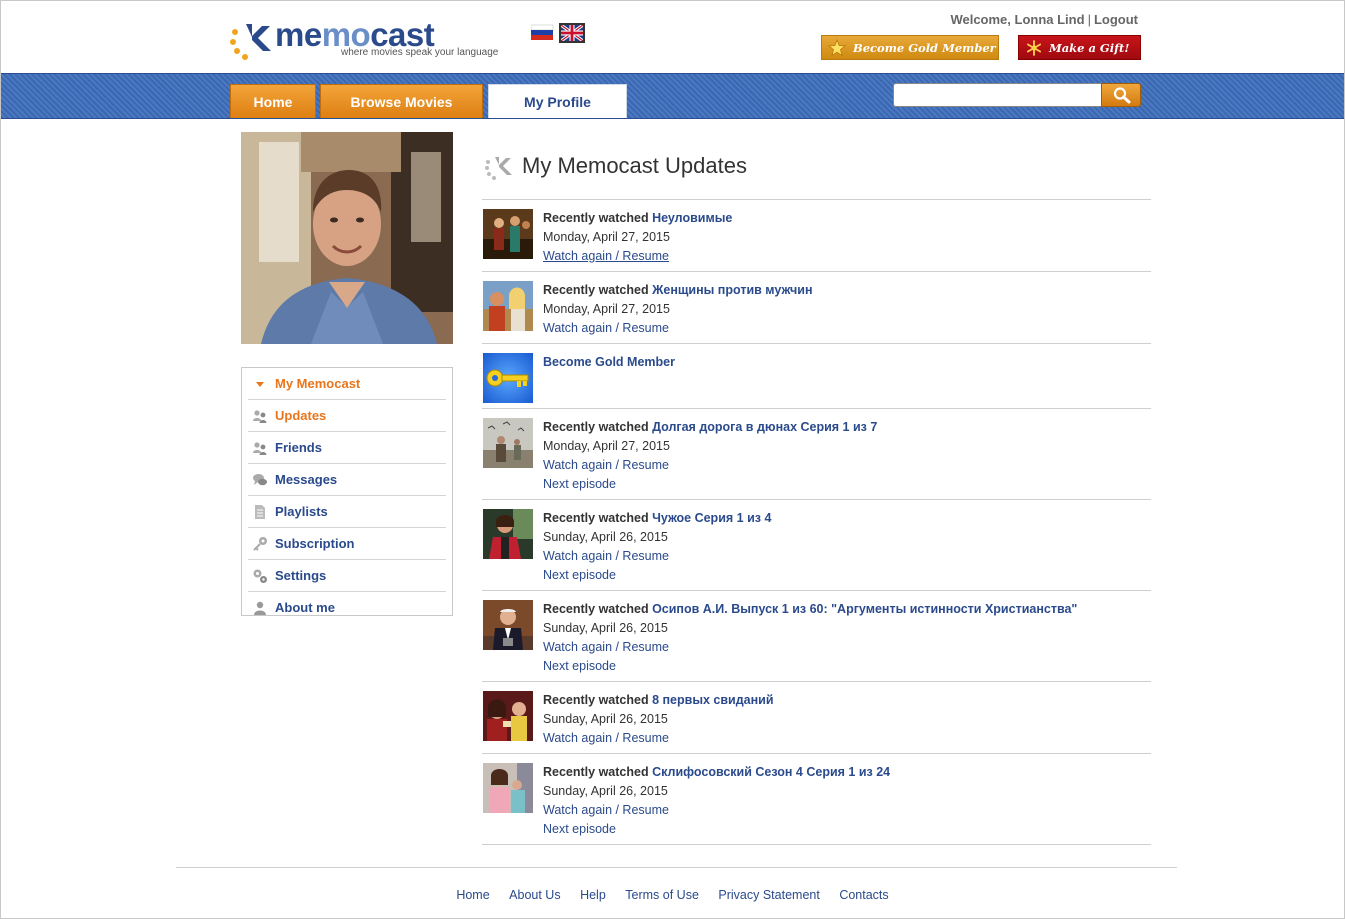  I want to click on uk-flag-icon, so click(572, 33).